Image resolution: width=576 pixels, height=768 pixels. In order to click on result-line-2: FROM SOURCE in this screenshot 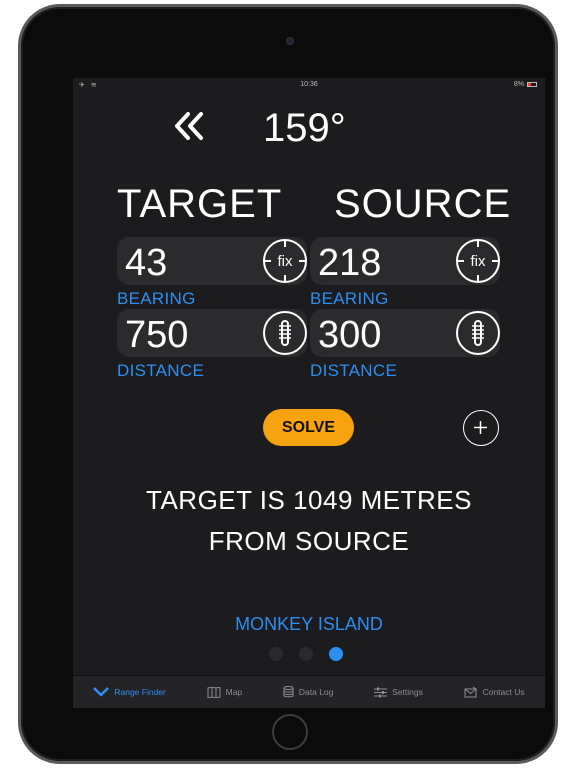, I will do `click(309, 541)`.